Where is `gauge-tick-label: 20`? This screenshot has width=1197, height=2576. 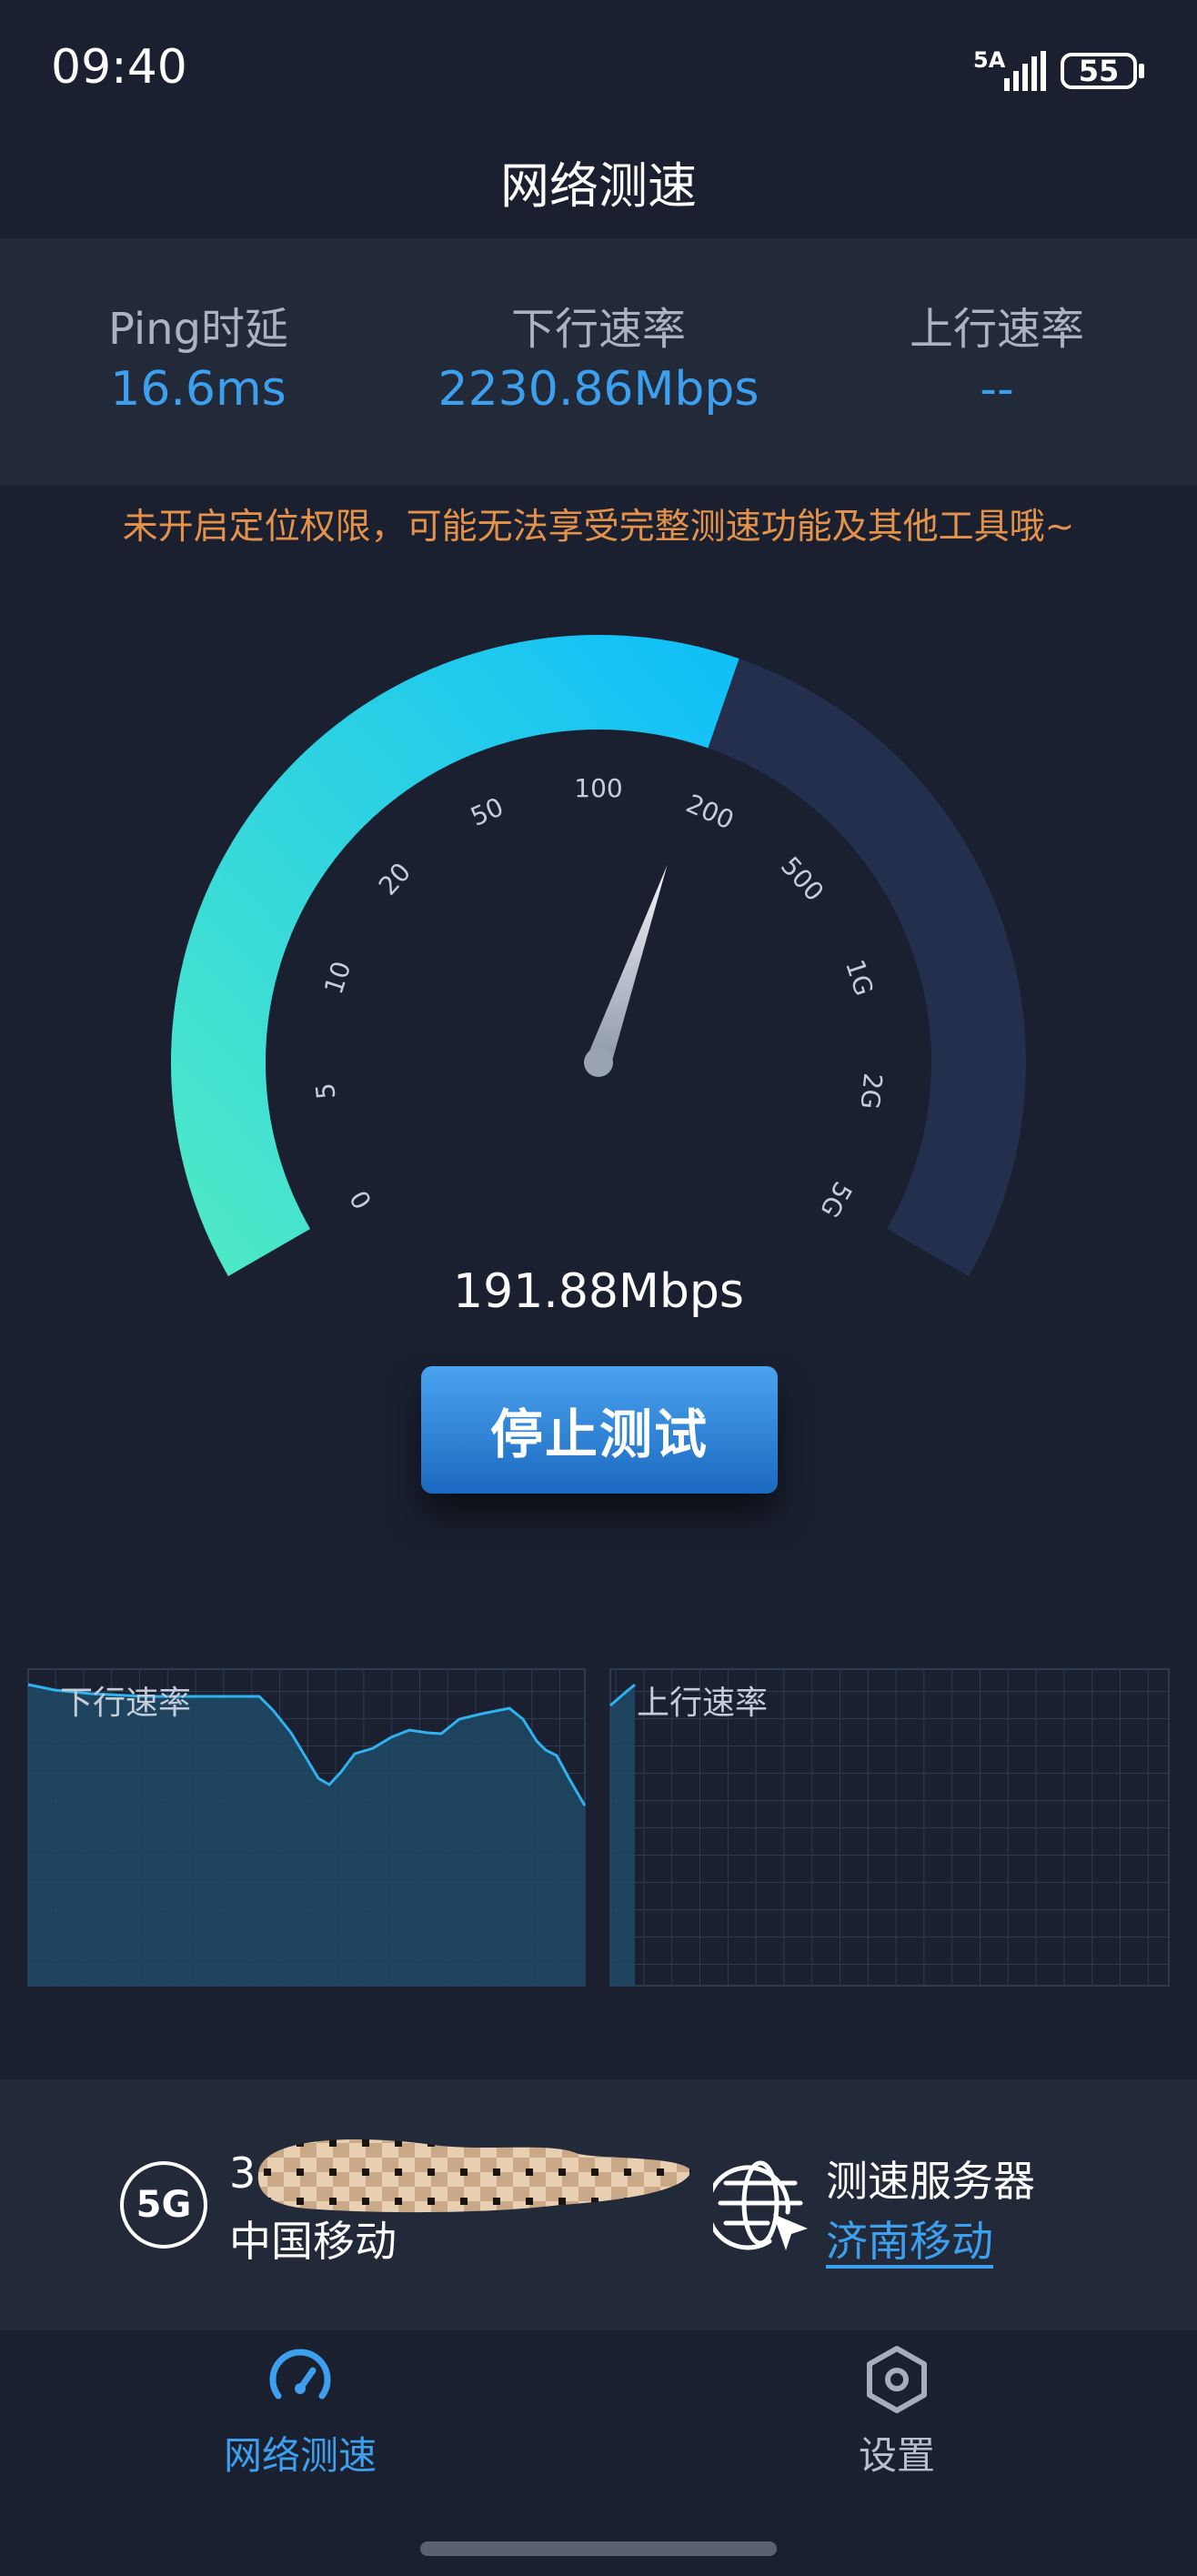 gauge-tick-label: 20 is located at coordinates (395, 879).